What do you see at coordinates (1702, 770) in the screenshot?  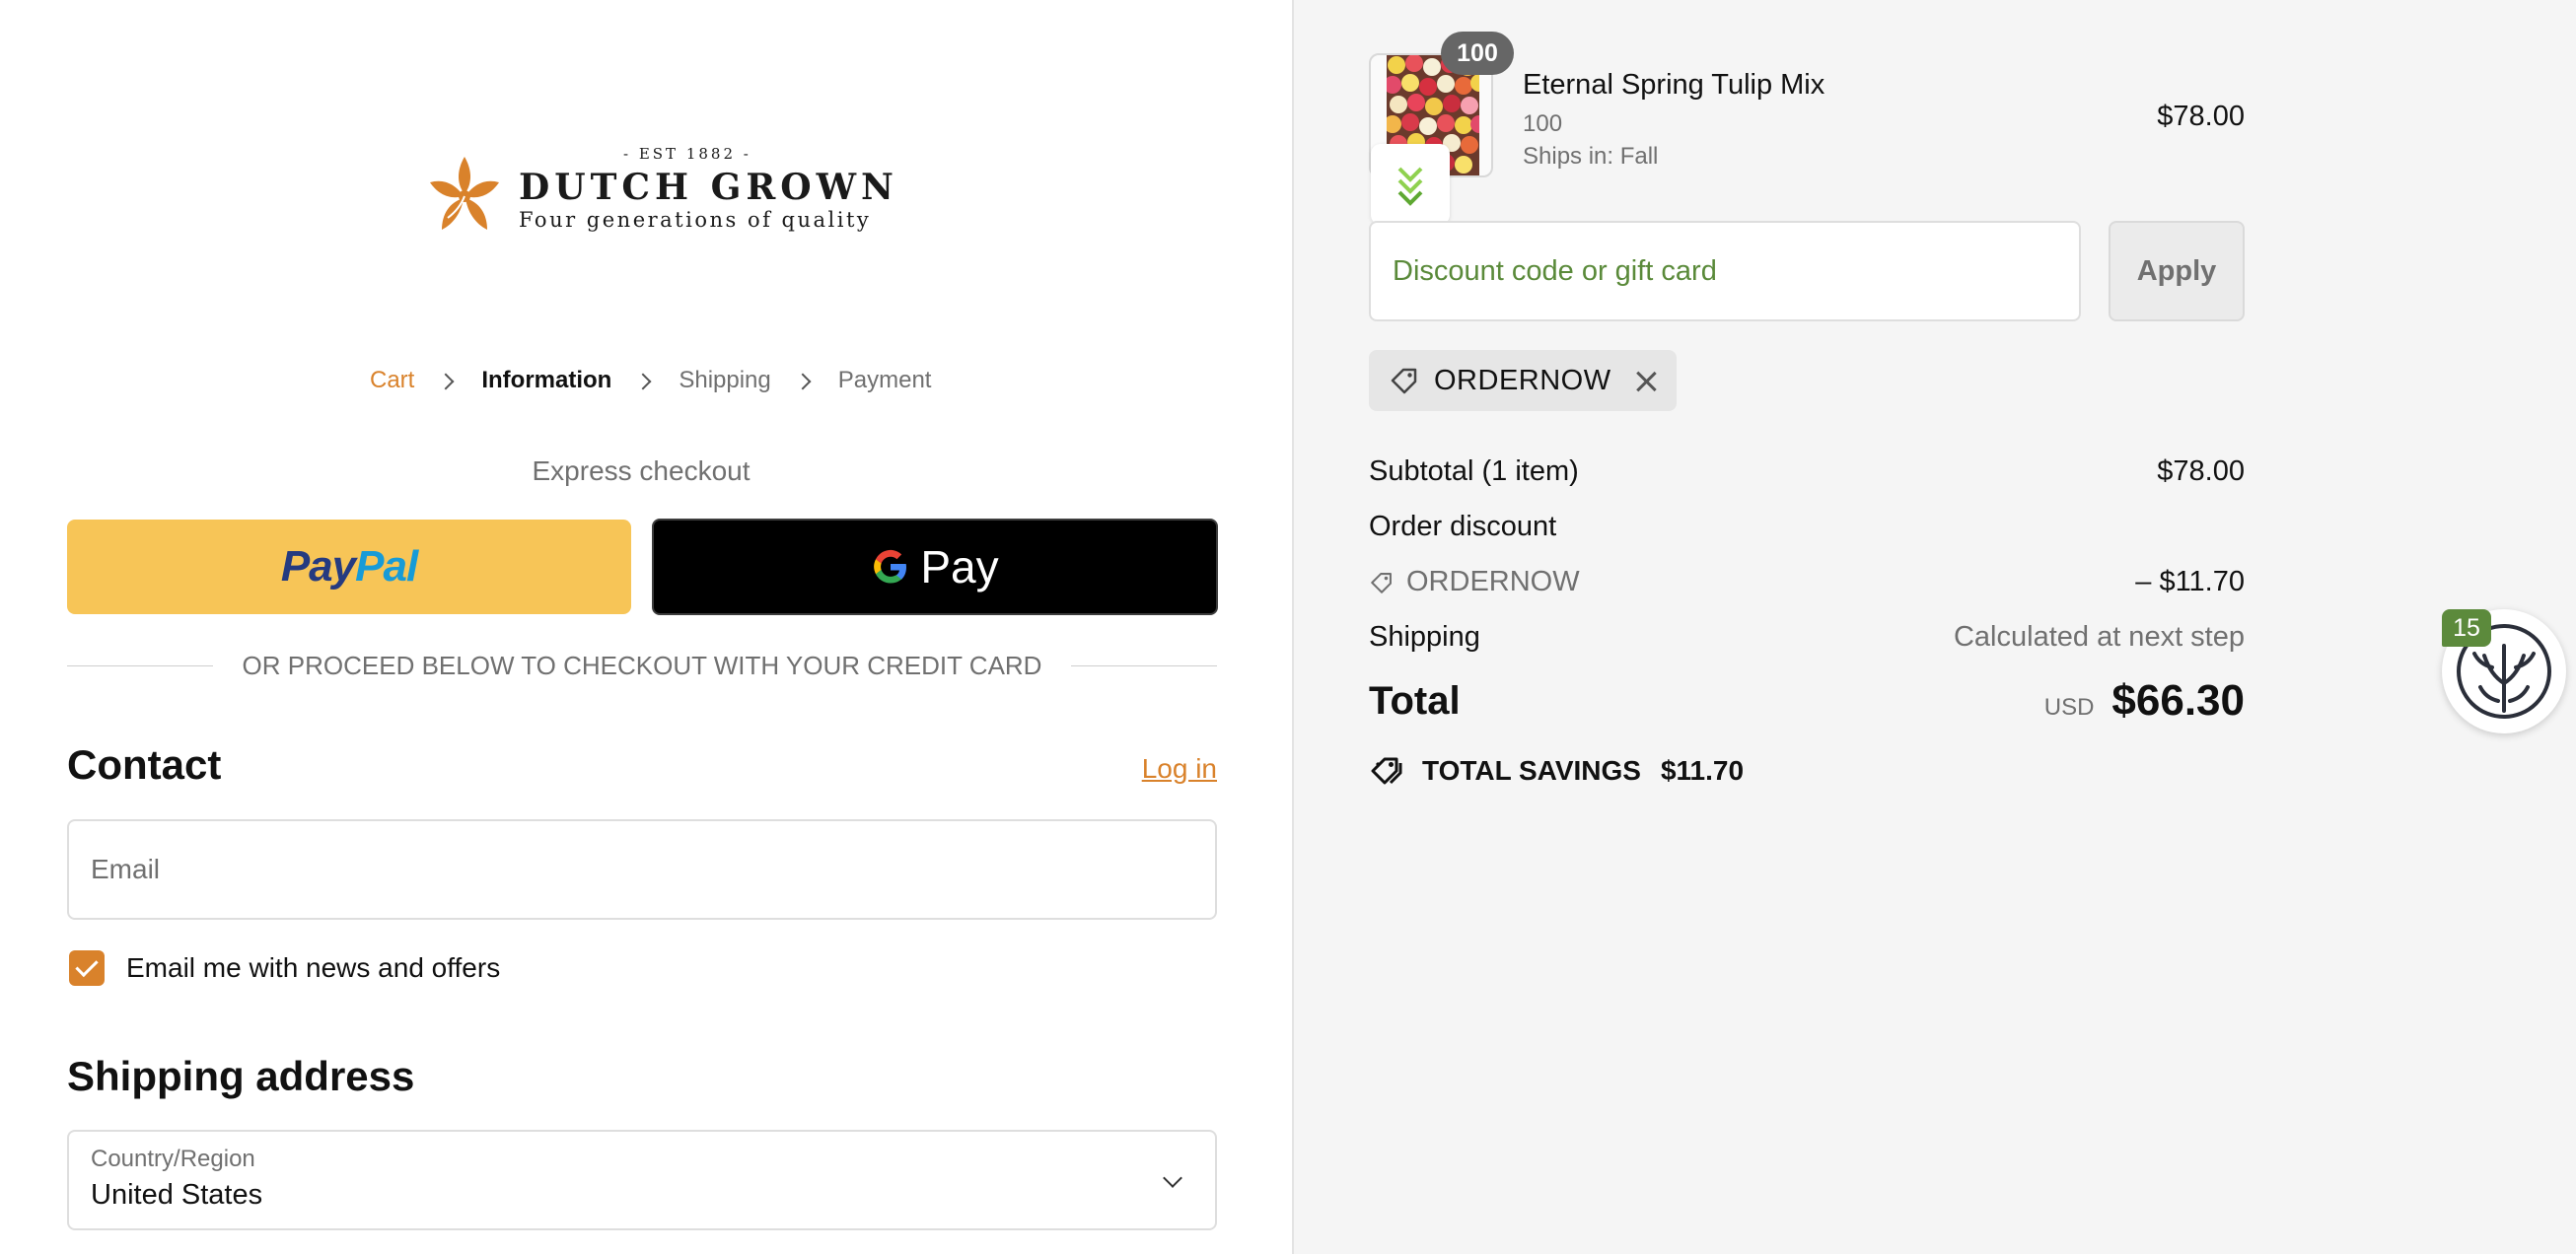 I see `total-savings-amount: $11.70` at bounding box center [1702, 770].